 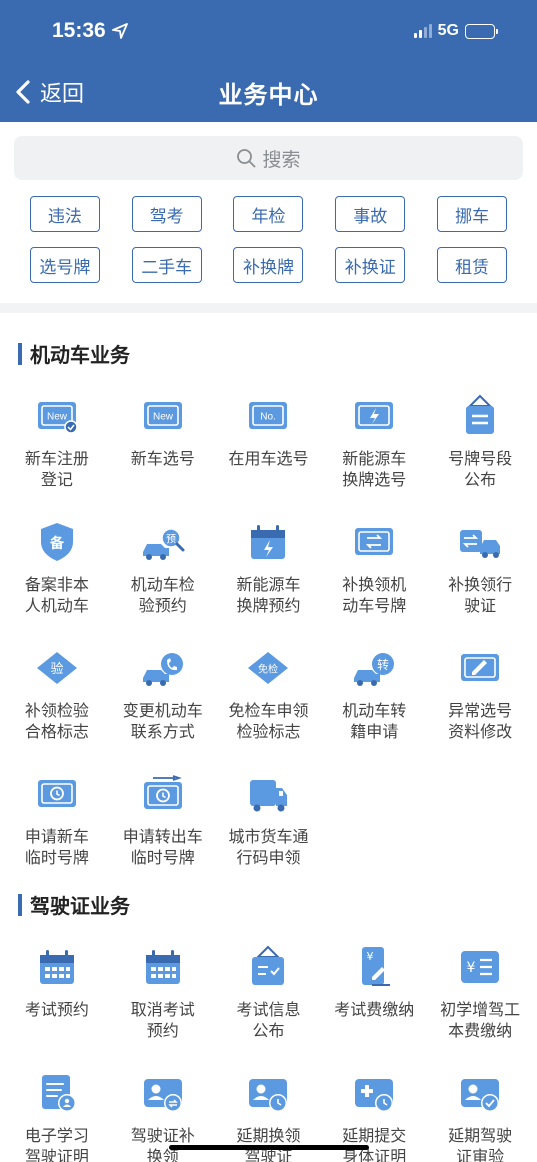 I want to click on svg-text: 转, so click(x=383, y=664).